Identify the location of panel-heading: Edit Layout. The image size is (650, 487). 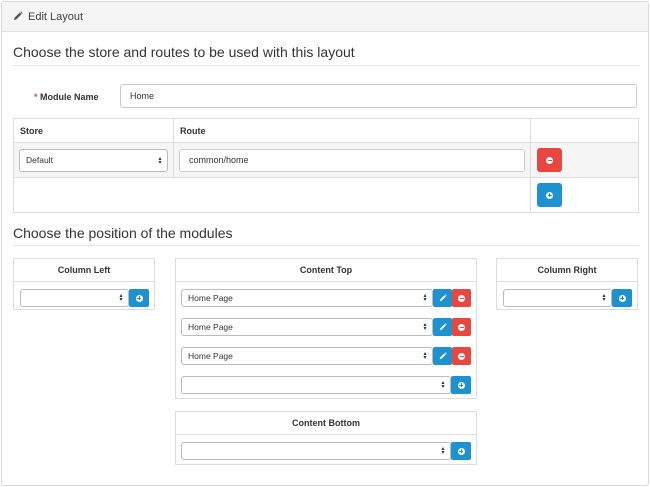
(325, 17).